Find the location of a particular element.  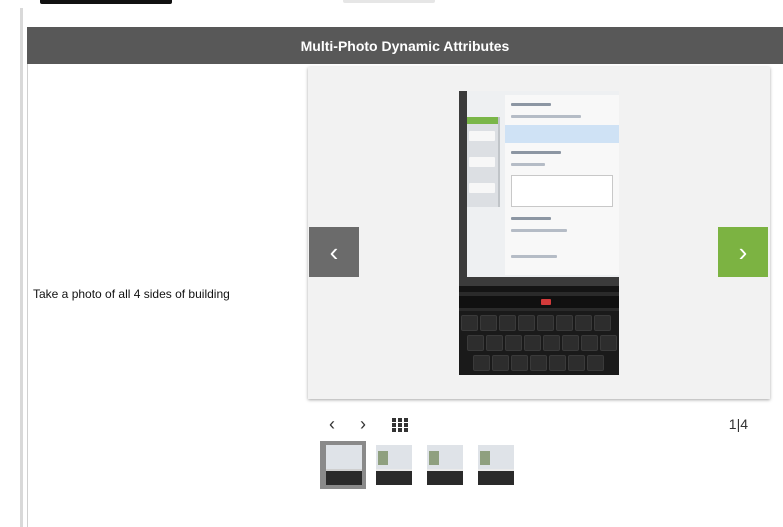

previous-photo-button: ‹ is located at coordinates (334, 252).